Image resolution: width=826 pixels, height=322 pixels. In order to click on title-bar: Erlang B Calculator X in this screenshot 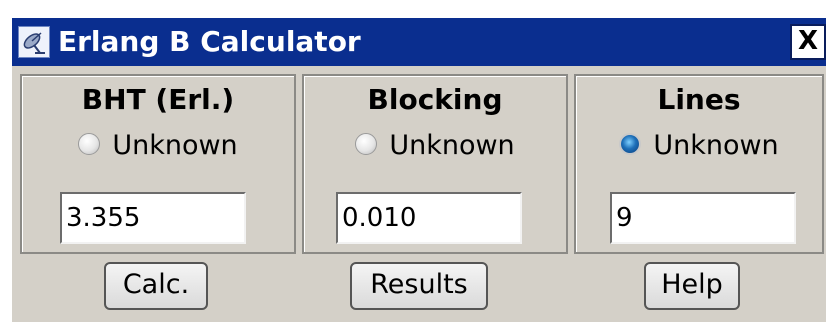, I will do `click(419, 42)`.